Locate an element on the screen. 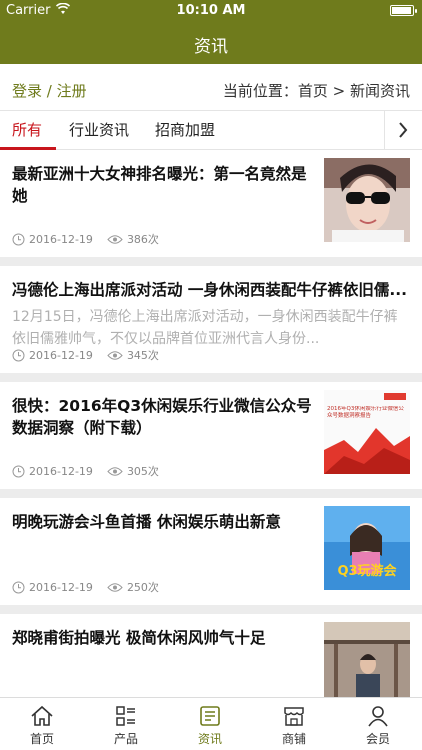 This screenshot has width=422, height=750. article-title: 明晚玩游会斗鱼首播 休闲娱乐萌出新意 is located at coordinates (146, 522).